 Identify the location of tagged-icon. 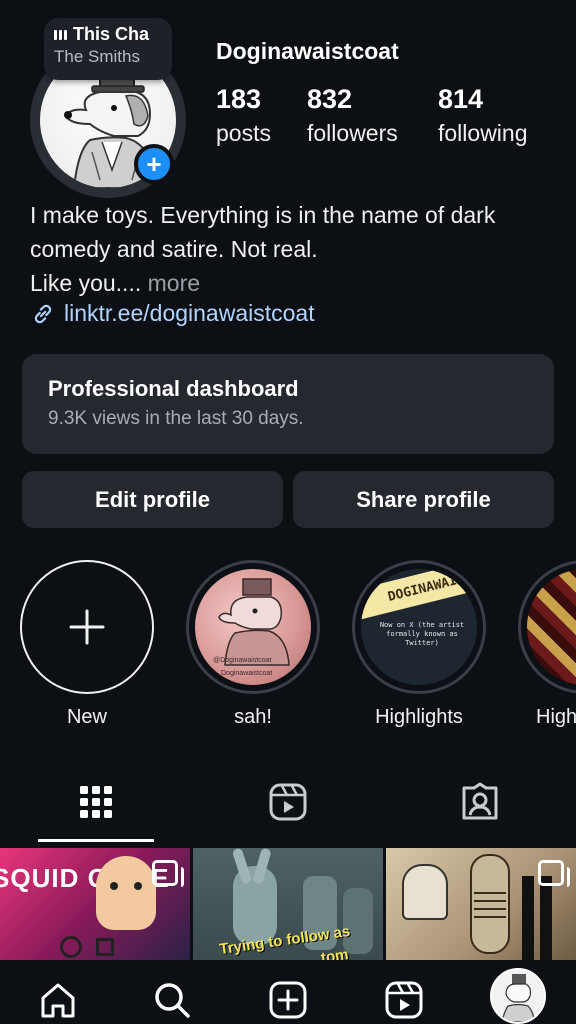
(480, 801).